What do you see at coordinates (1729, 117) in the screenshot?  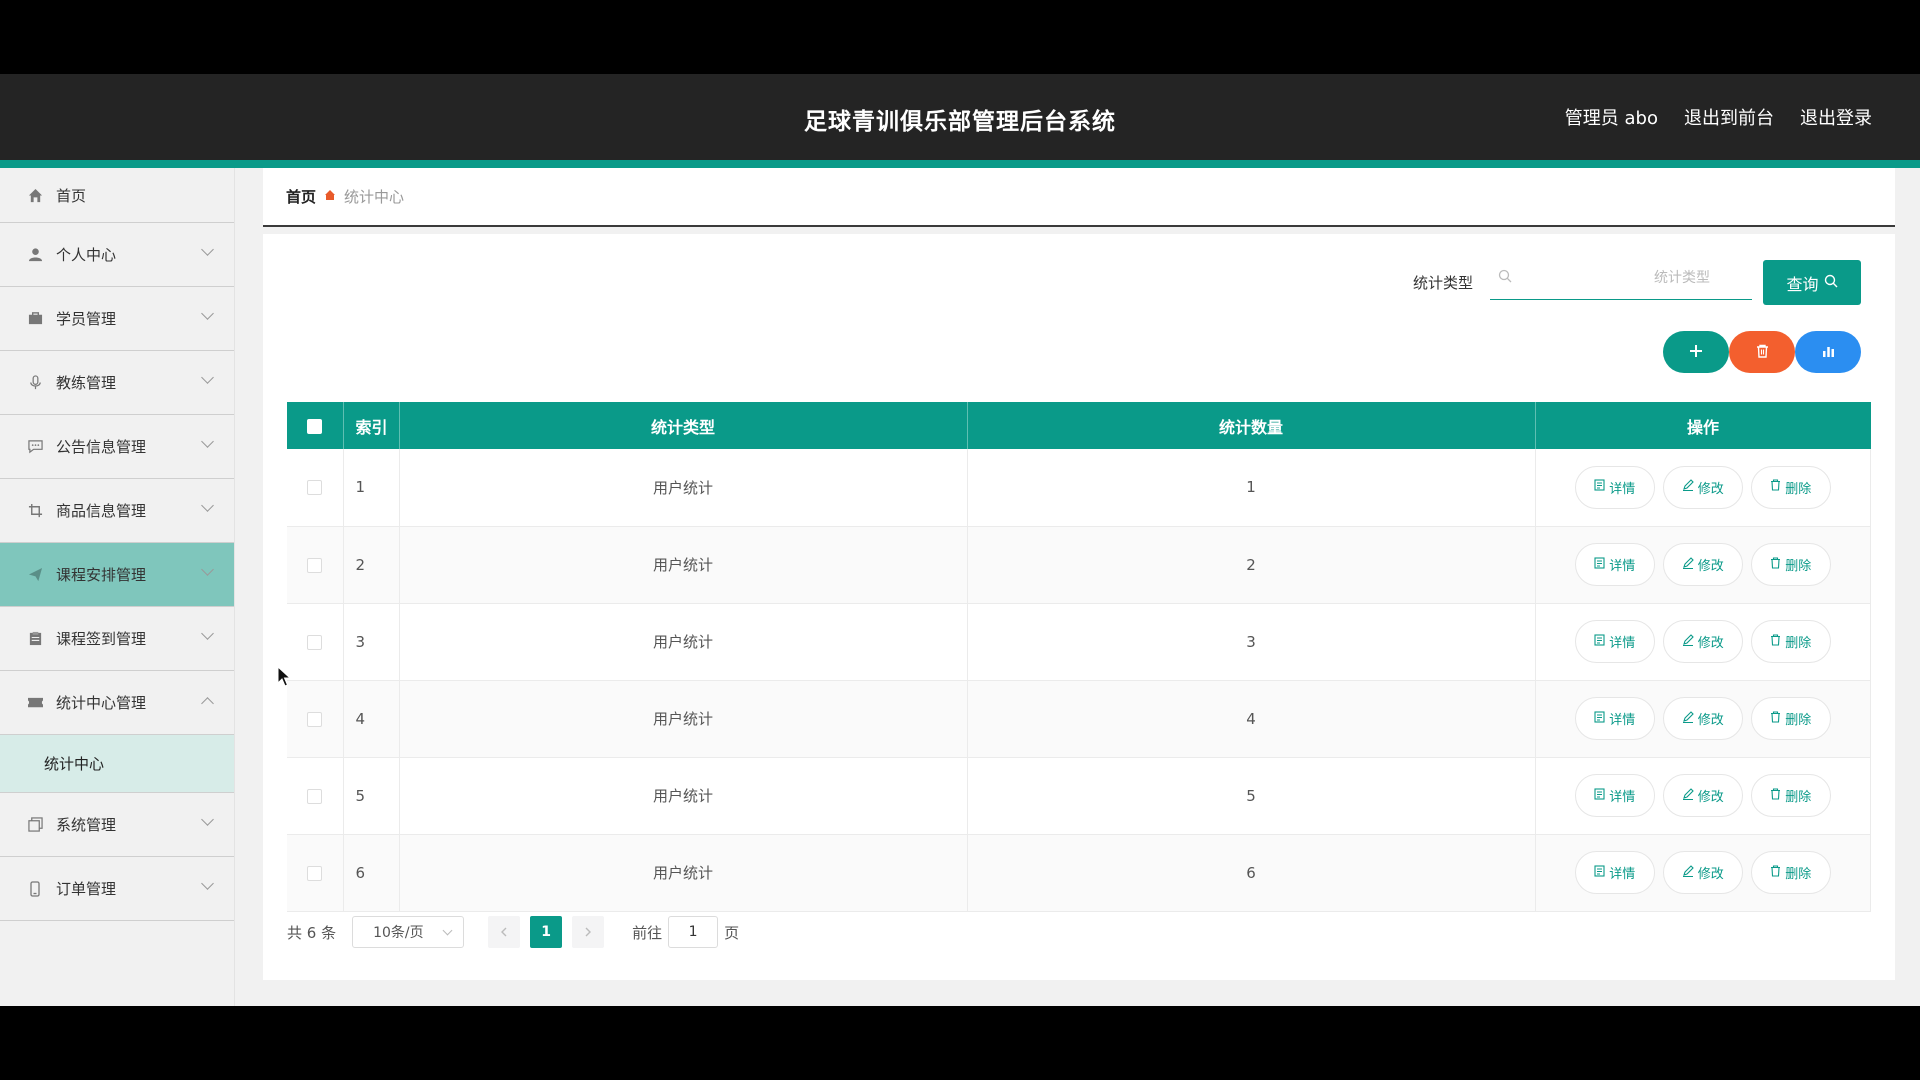 I see `exit-to-front-link: 退出到前台` at bounding box center [1729, 117].